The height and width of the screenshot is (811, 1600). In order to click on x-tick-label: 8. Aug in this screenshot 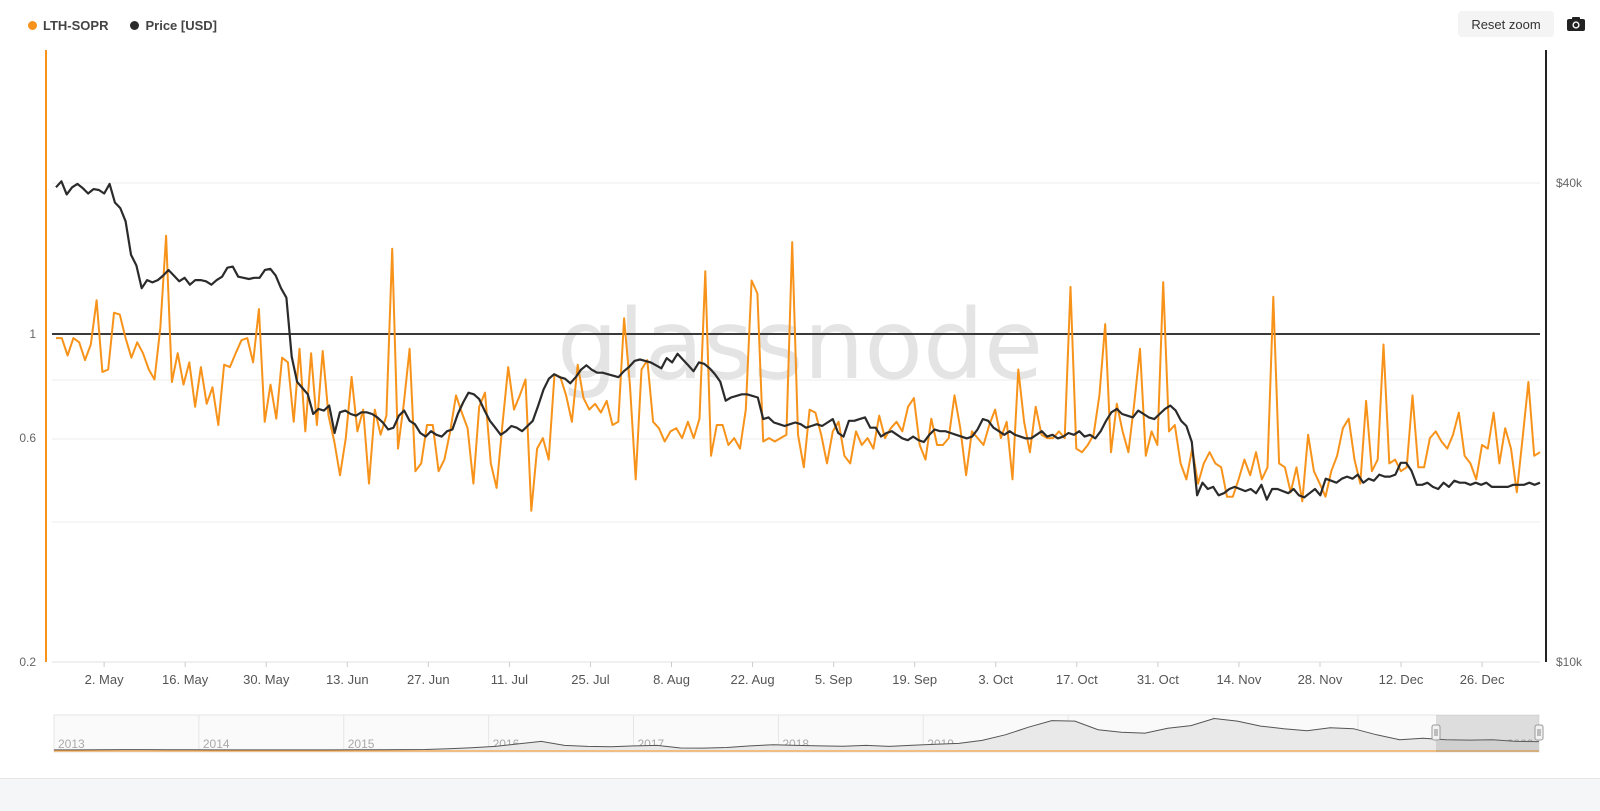, I will do `click(671, 679)`.